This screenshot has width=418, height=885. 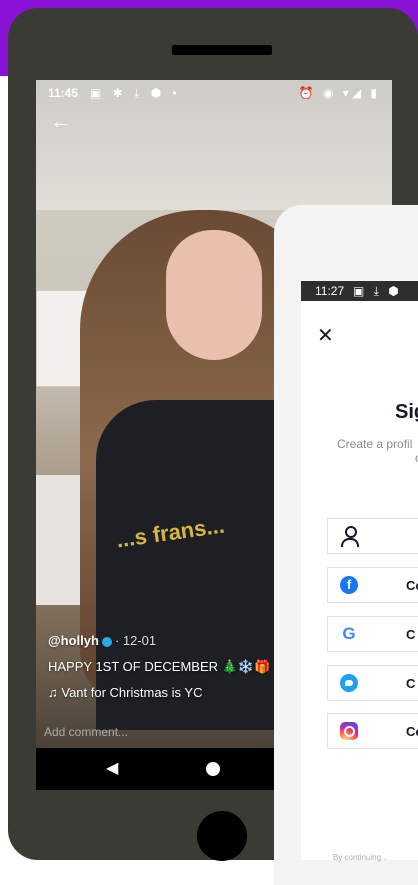 What do you see at coordinates (359, 299) in the screenshot?
I see `front-status-bar: 11:27 ▣ ⤓ ⬢ ◎` at bounding box center [359, 299].